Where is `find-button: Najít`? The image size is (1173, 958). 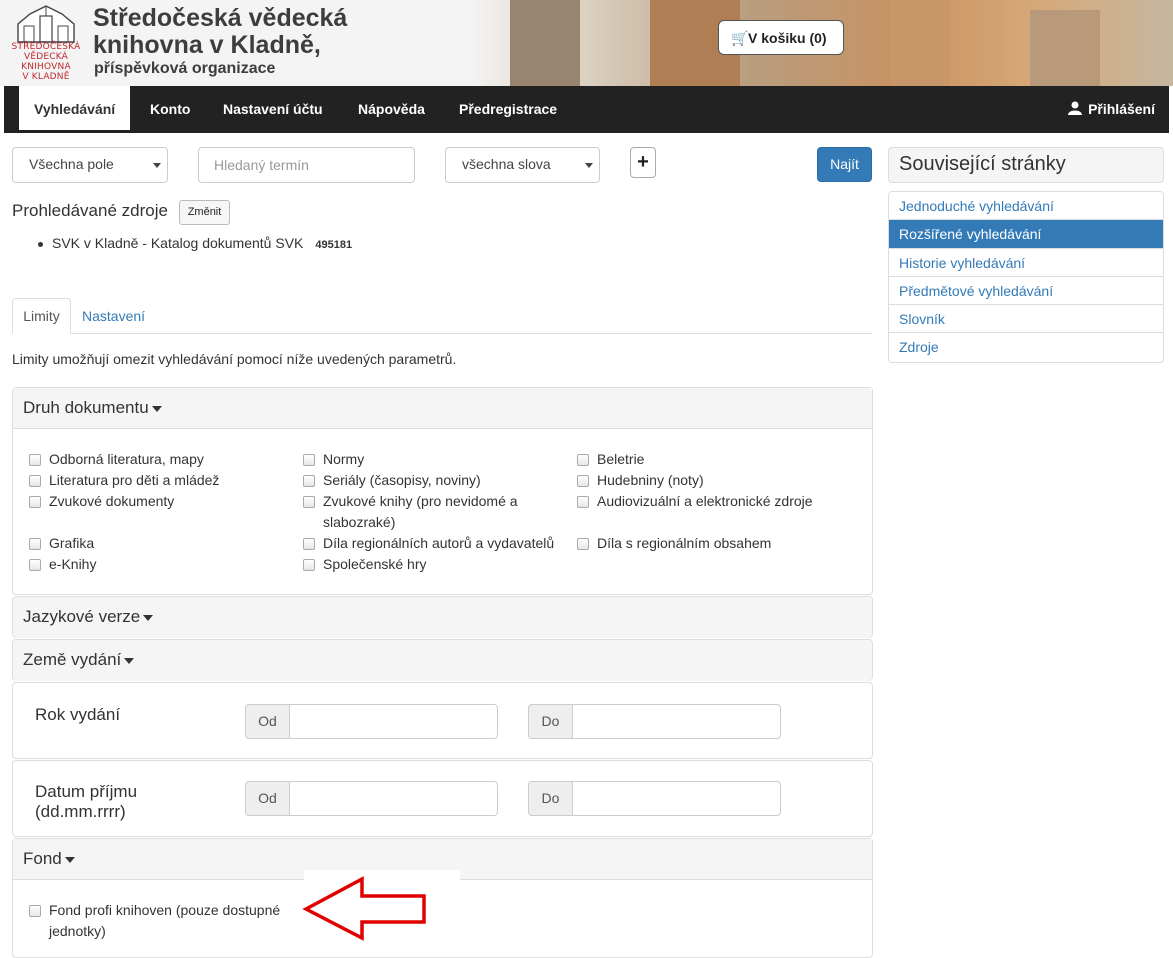
find-button: Najít is located at coordinates (844, 164).